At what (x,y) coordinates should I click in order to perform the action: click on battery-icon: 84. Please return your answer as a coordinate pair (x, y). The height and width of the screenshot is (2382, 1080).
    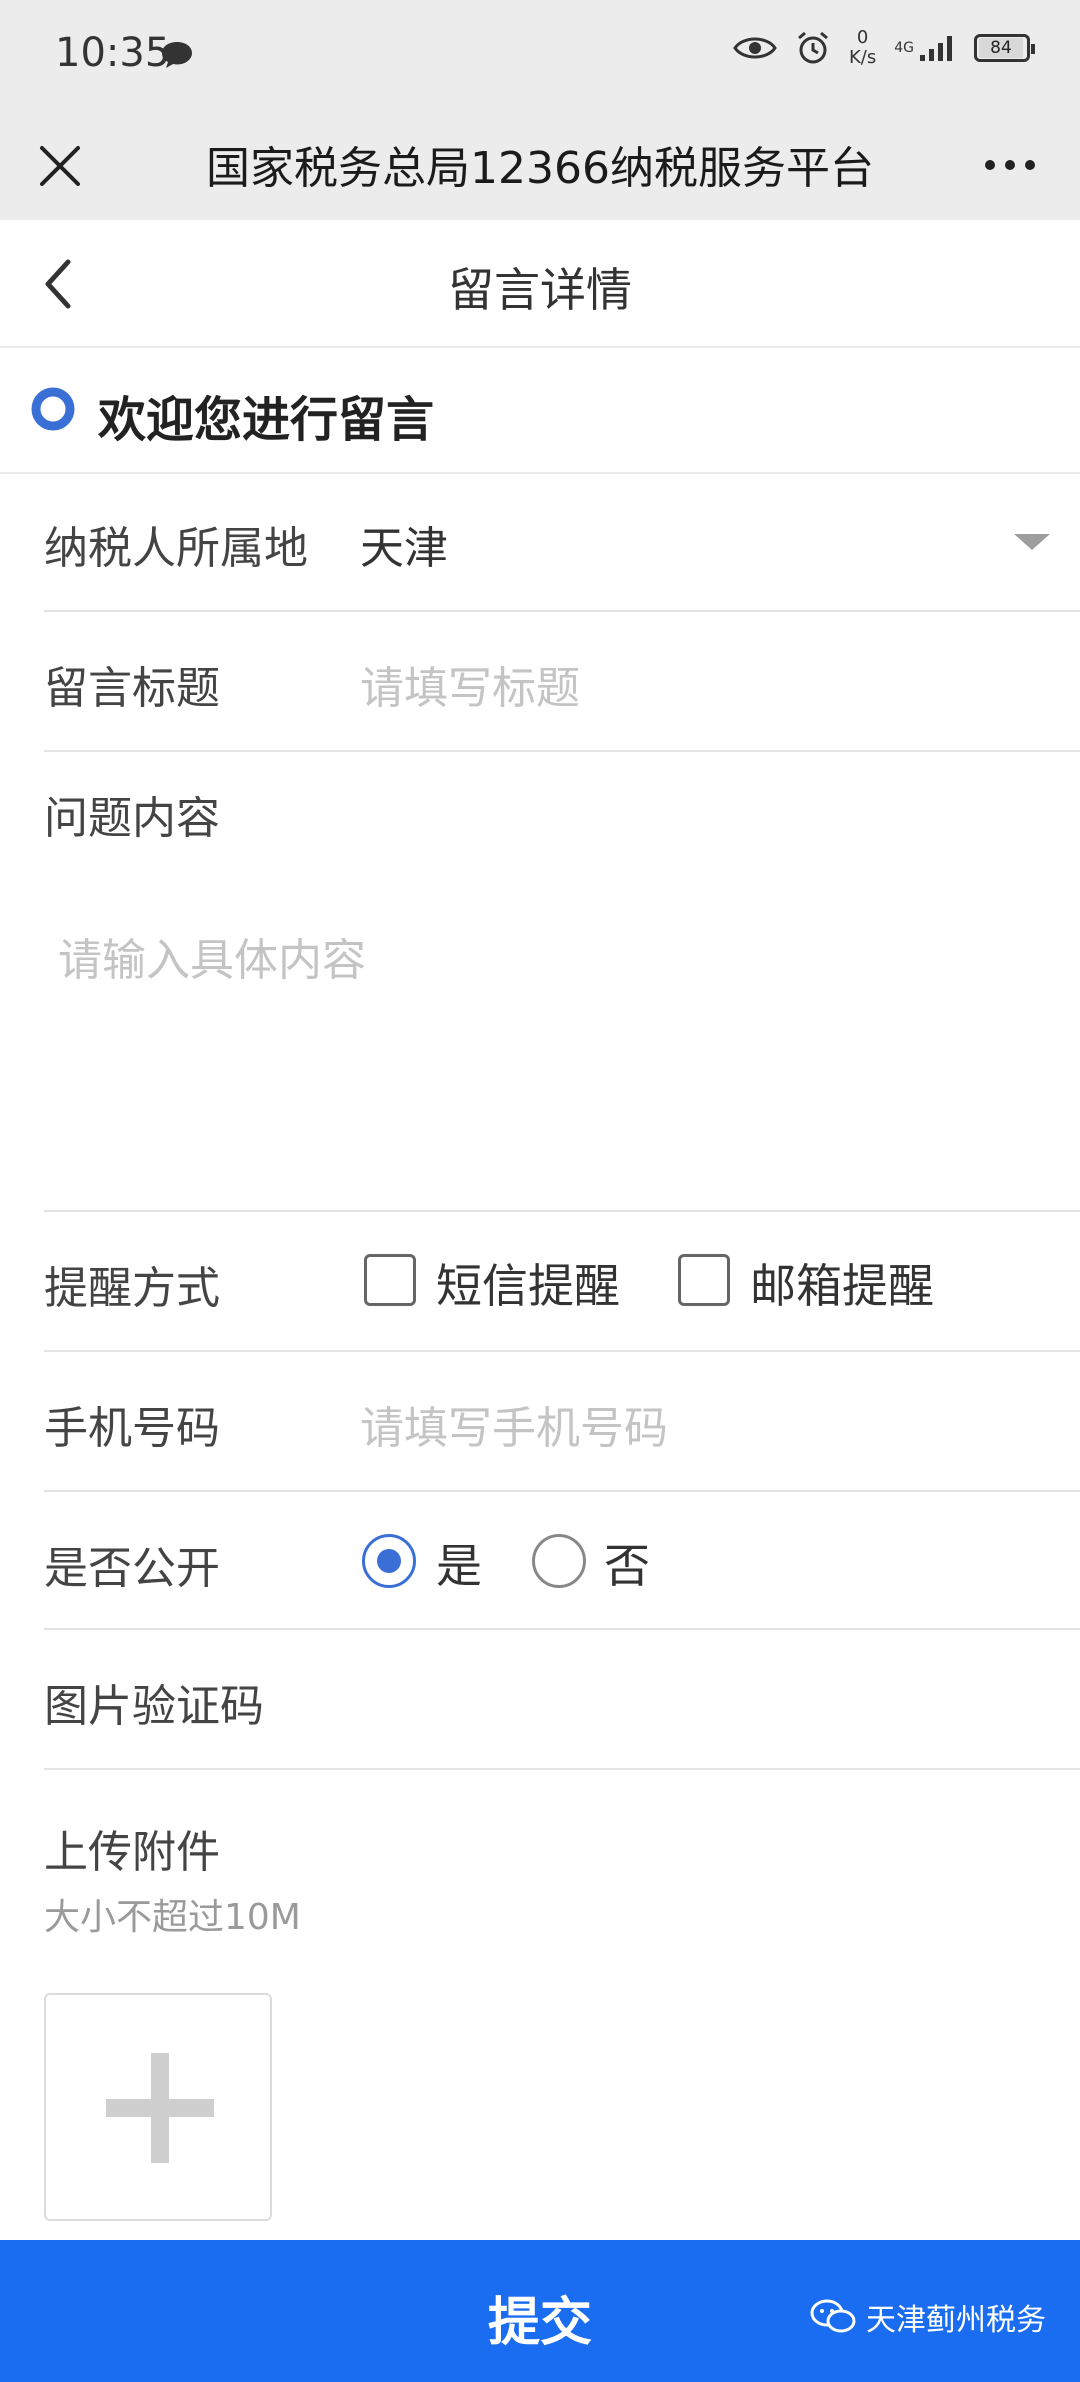
    Looking at the image, I should click on (1004, 48).